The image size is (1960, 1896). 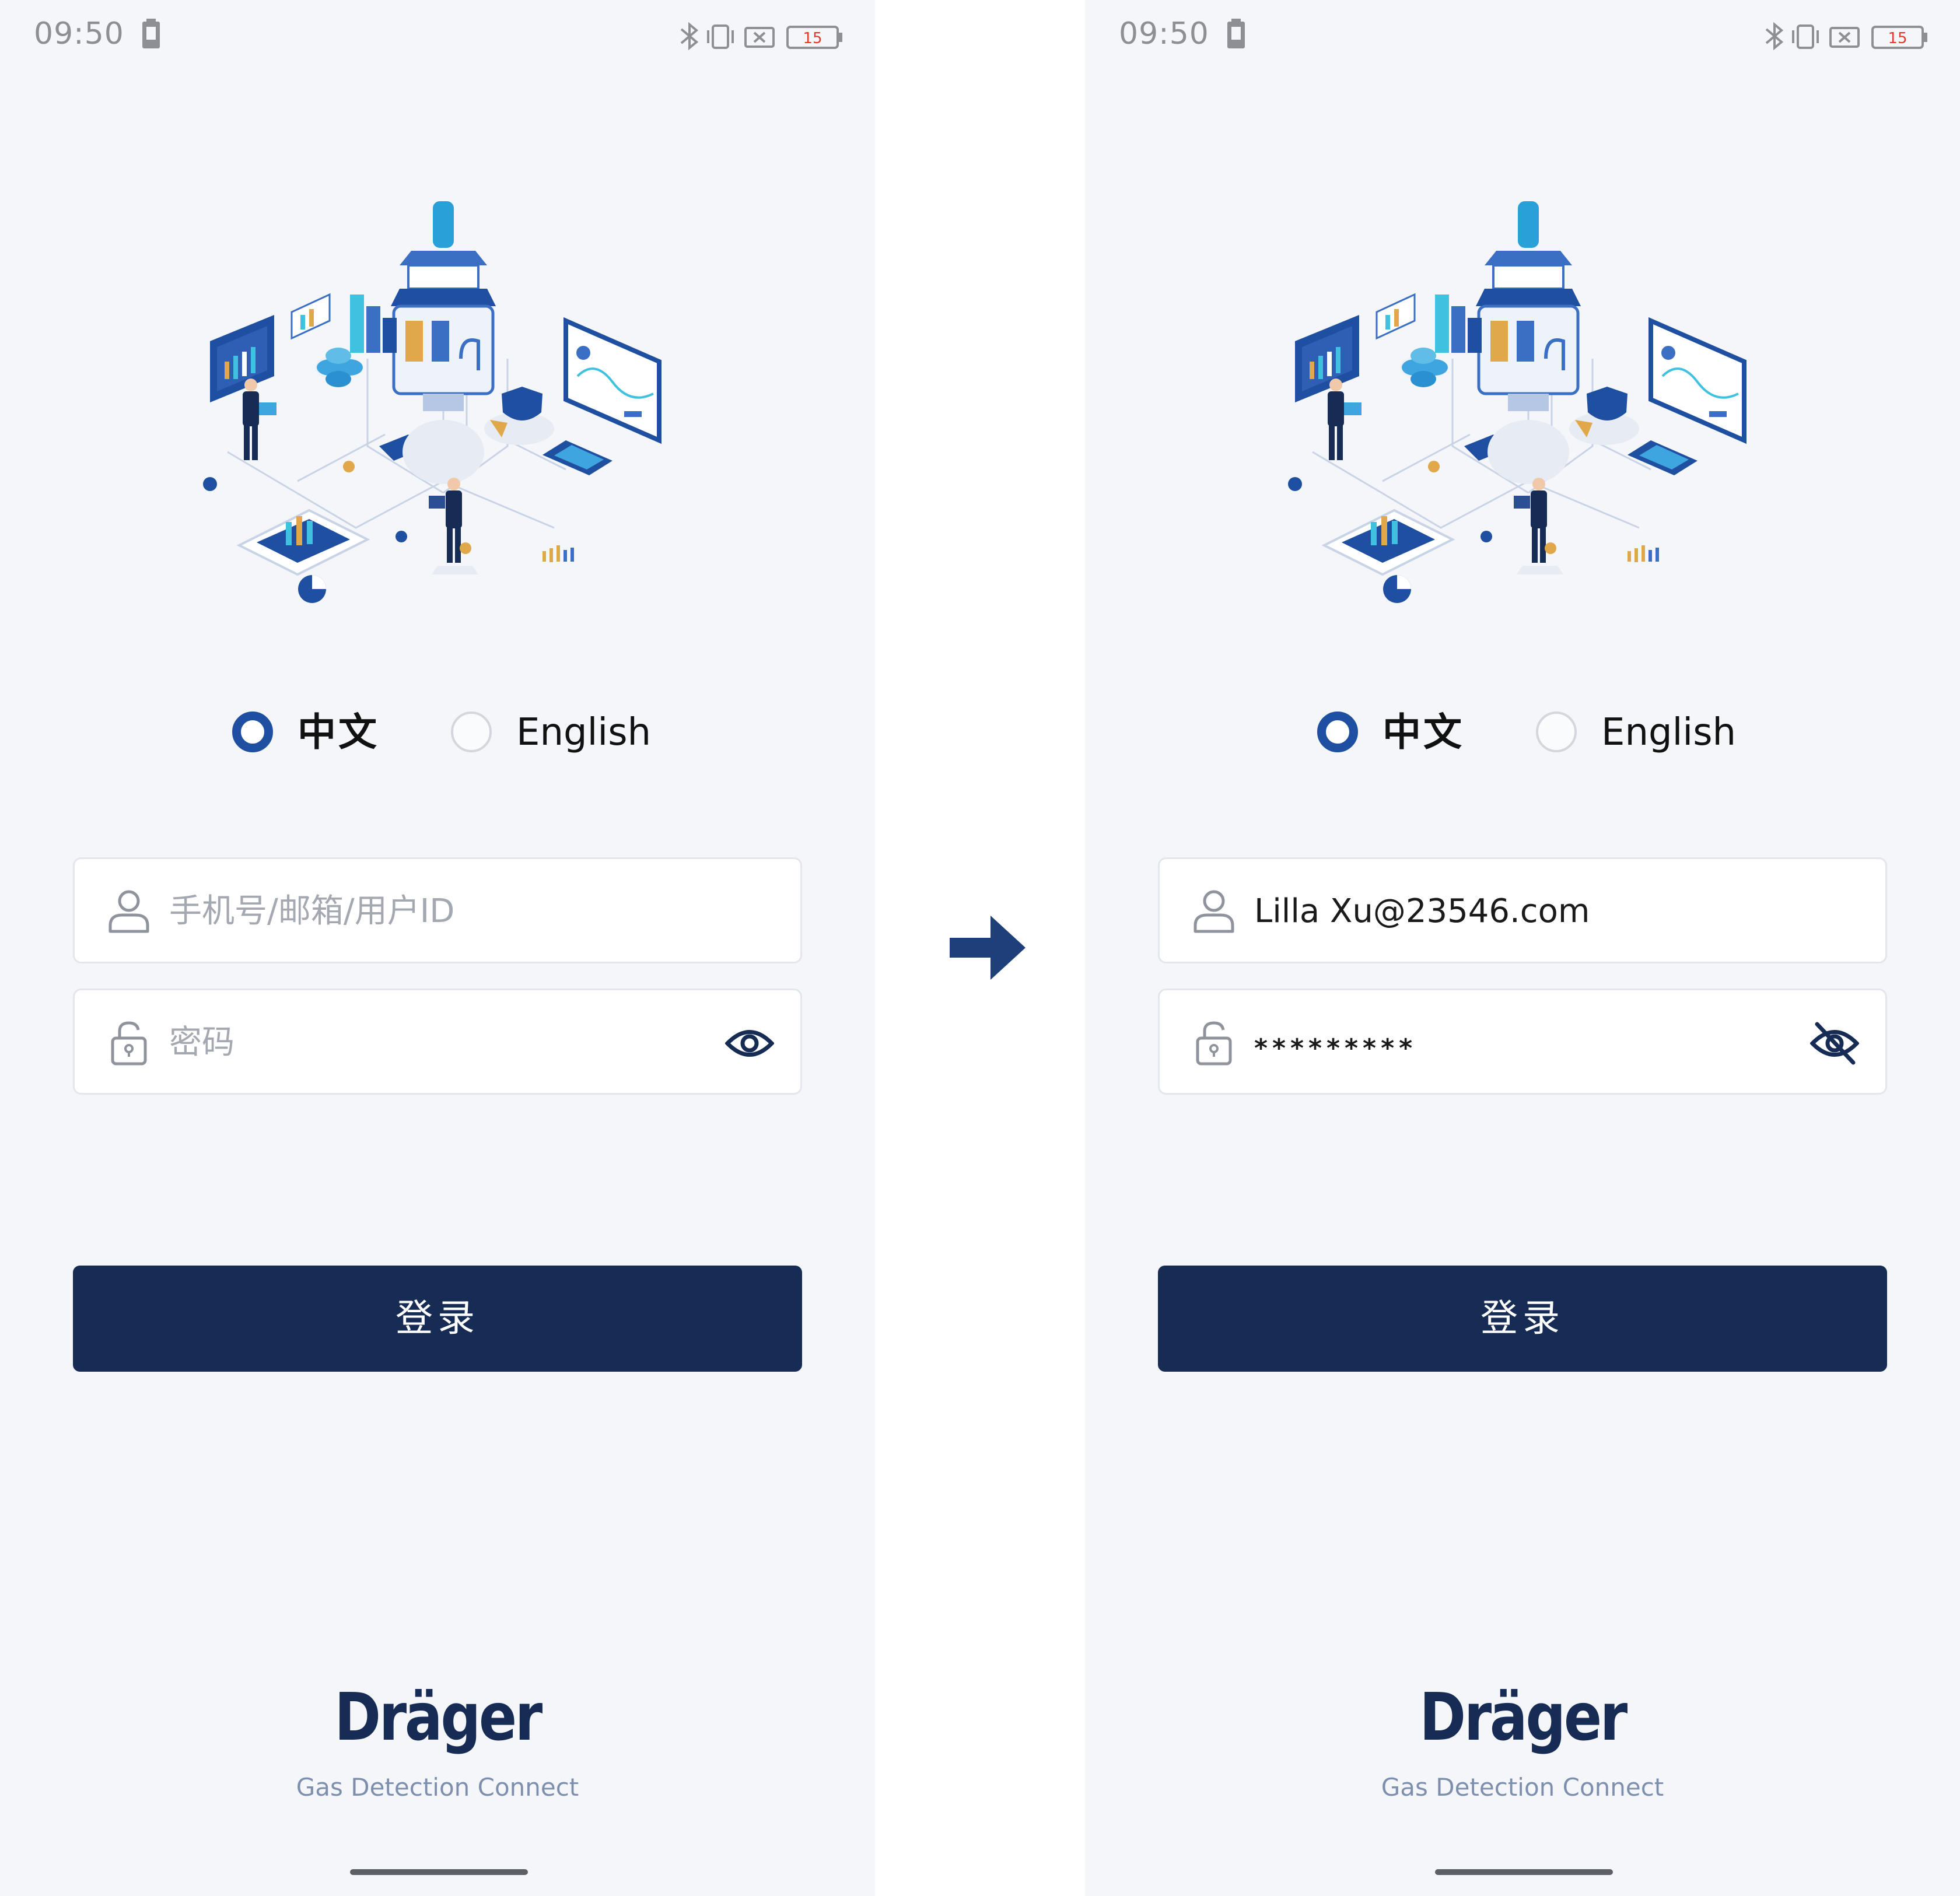 I want to click on eye-icon, so click(x=750, y=1043).